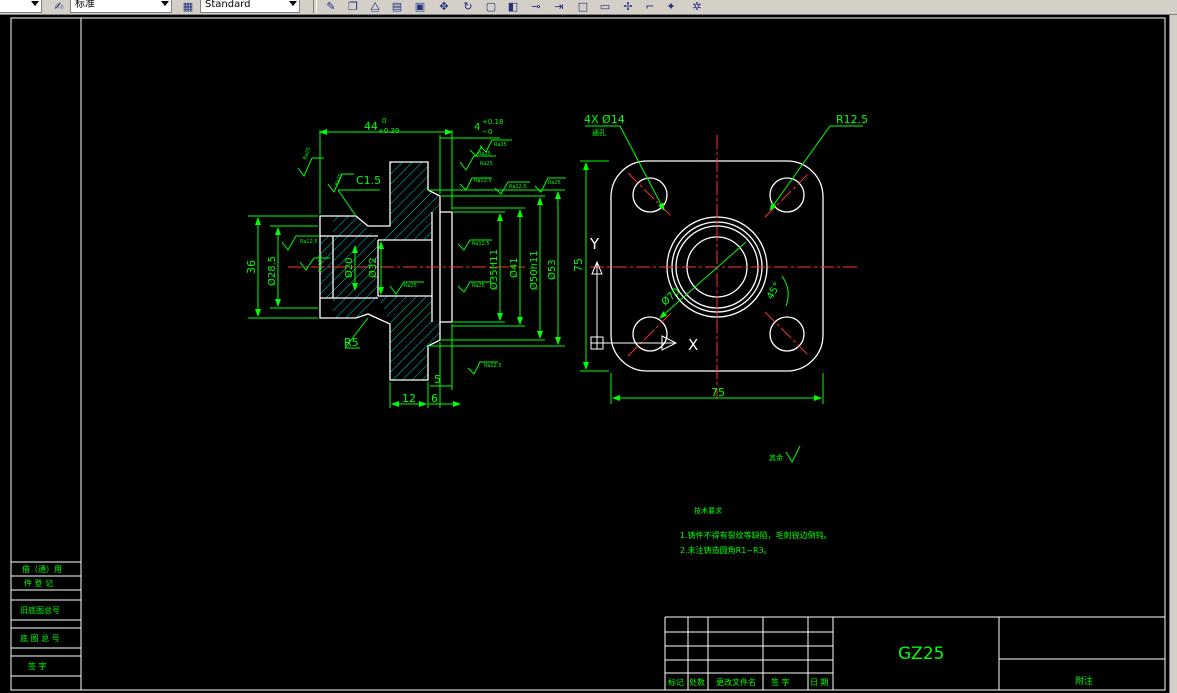  What do you see at coordinates (852, 119) in the screenshot?
I see `dim-radius: R12.5` at bounding box center [852, 119].